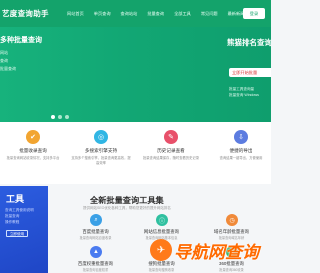  Describe the element at coordinates (95, 259) in the screenshot. I see `tool-baidu-weight: ▲ 百度权重批量查询 批量查询百度权重` at that location.